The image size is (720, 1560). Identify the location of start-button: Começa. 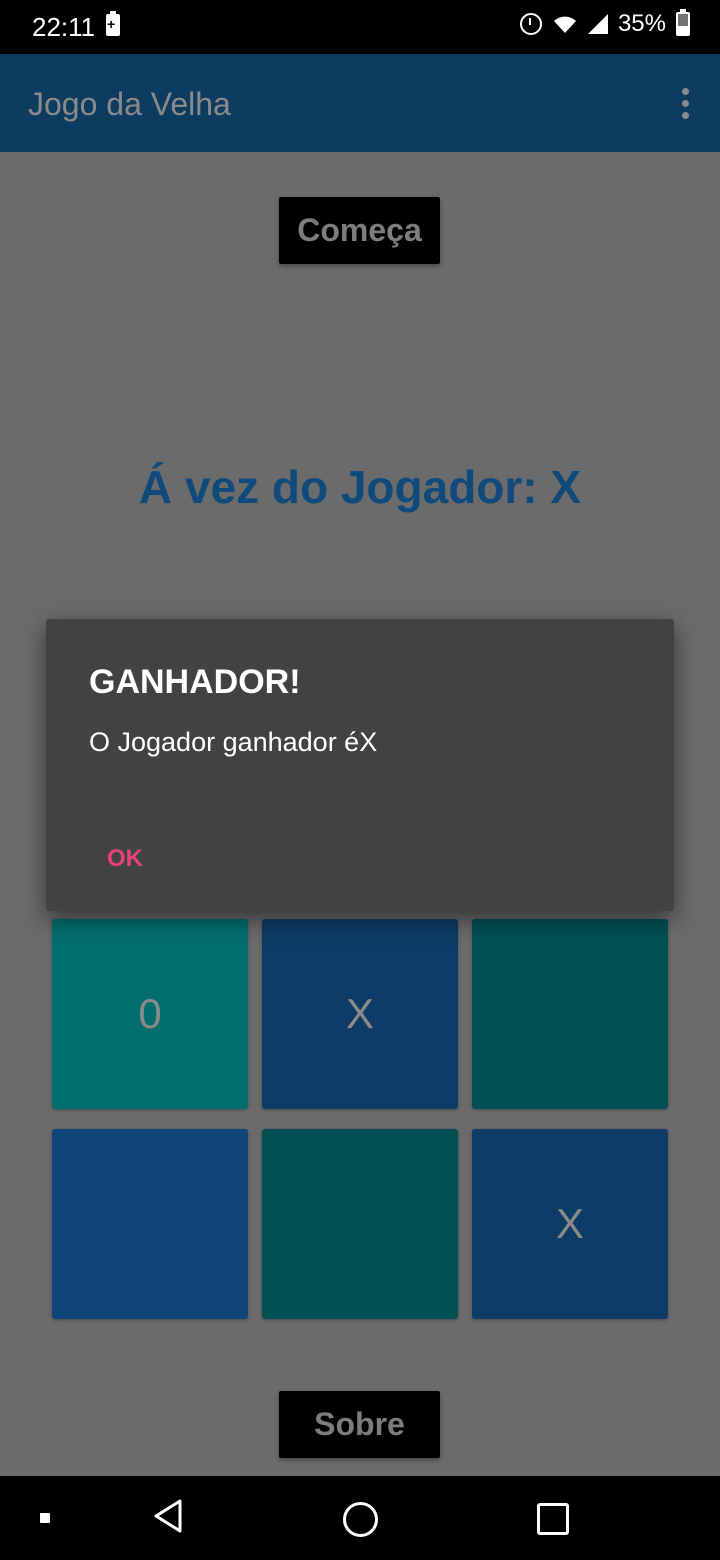
(359, 230).